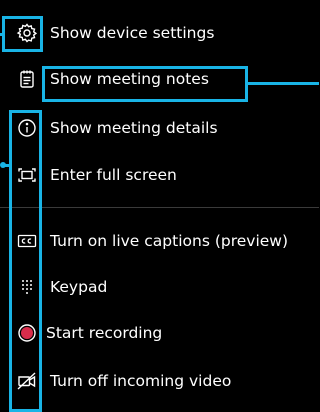 The height and width of the screenshot is (412, 320). What do you see at coordinates (2, 34) in the screenshot?
I see `callout-leader-left` at bounding box center [2, 34].